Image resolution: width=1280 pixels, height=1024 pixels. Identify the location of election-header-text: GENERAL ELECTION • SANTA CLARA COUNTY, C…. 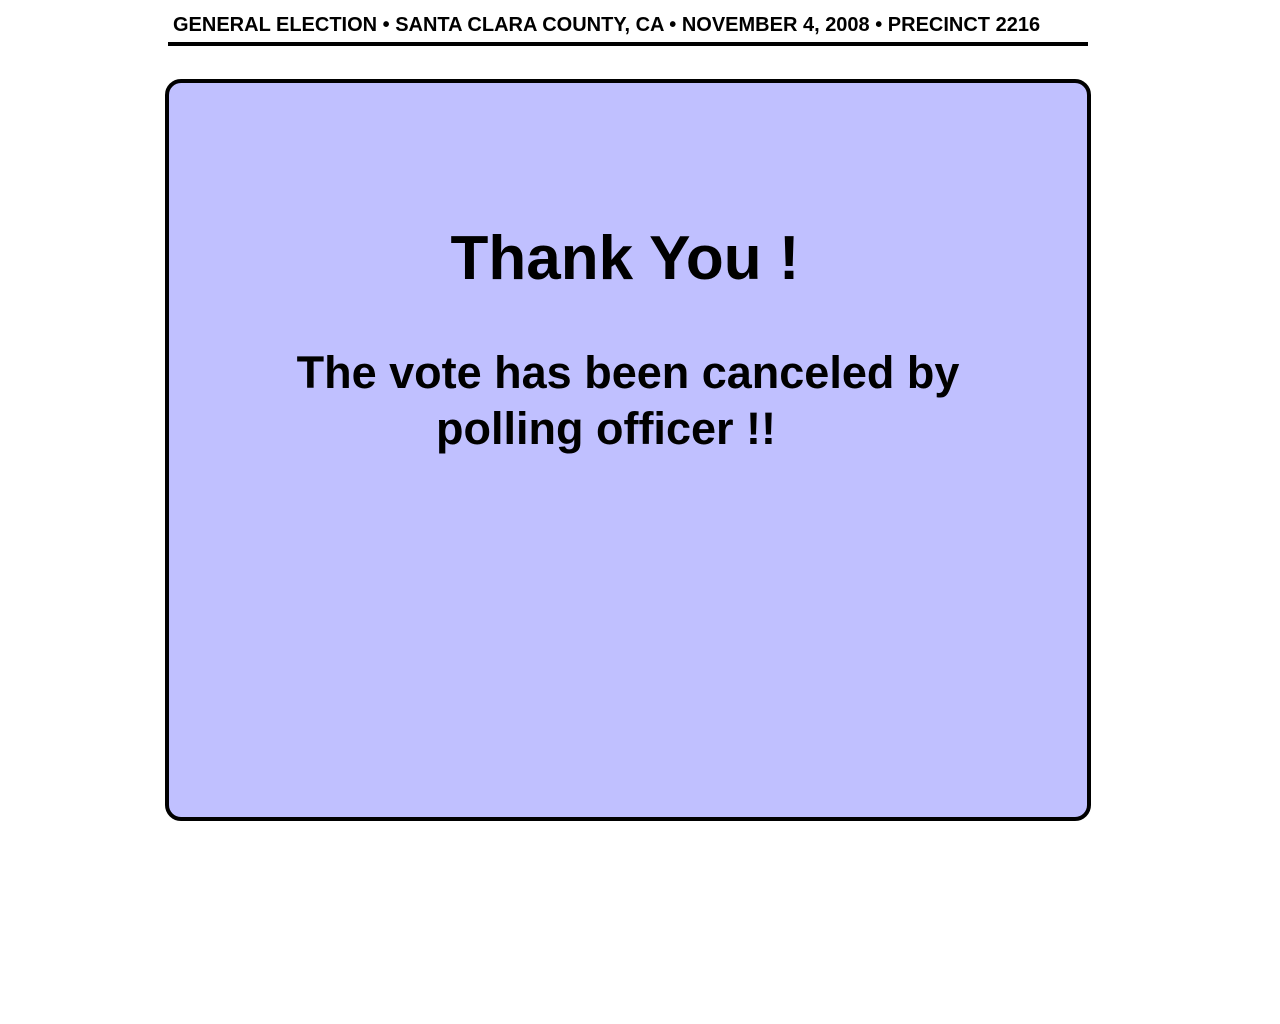
(607, 25).